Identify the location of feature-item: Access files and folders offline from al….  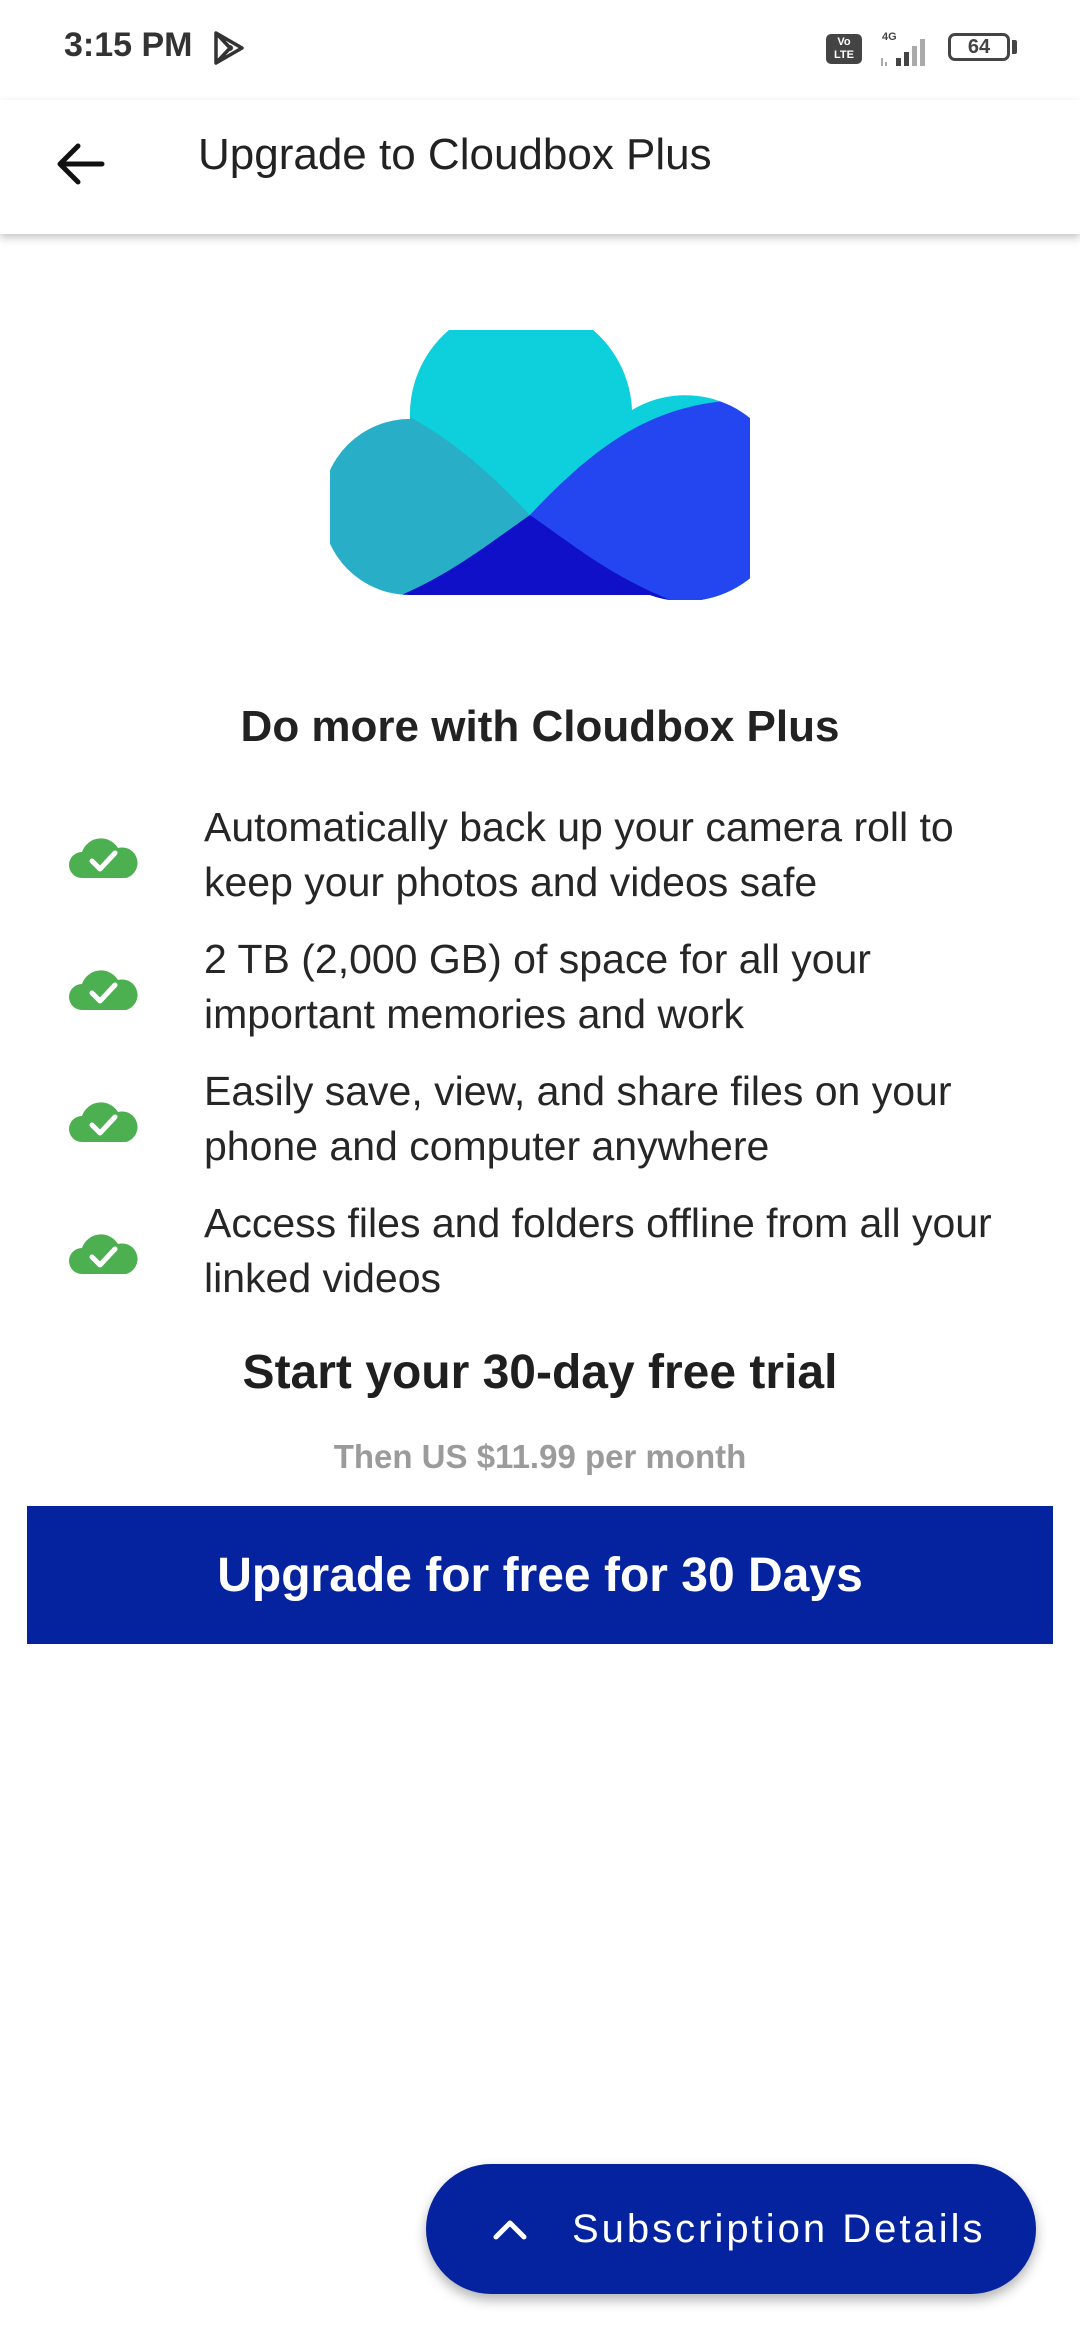
(540, 1262).